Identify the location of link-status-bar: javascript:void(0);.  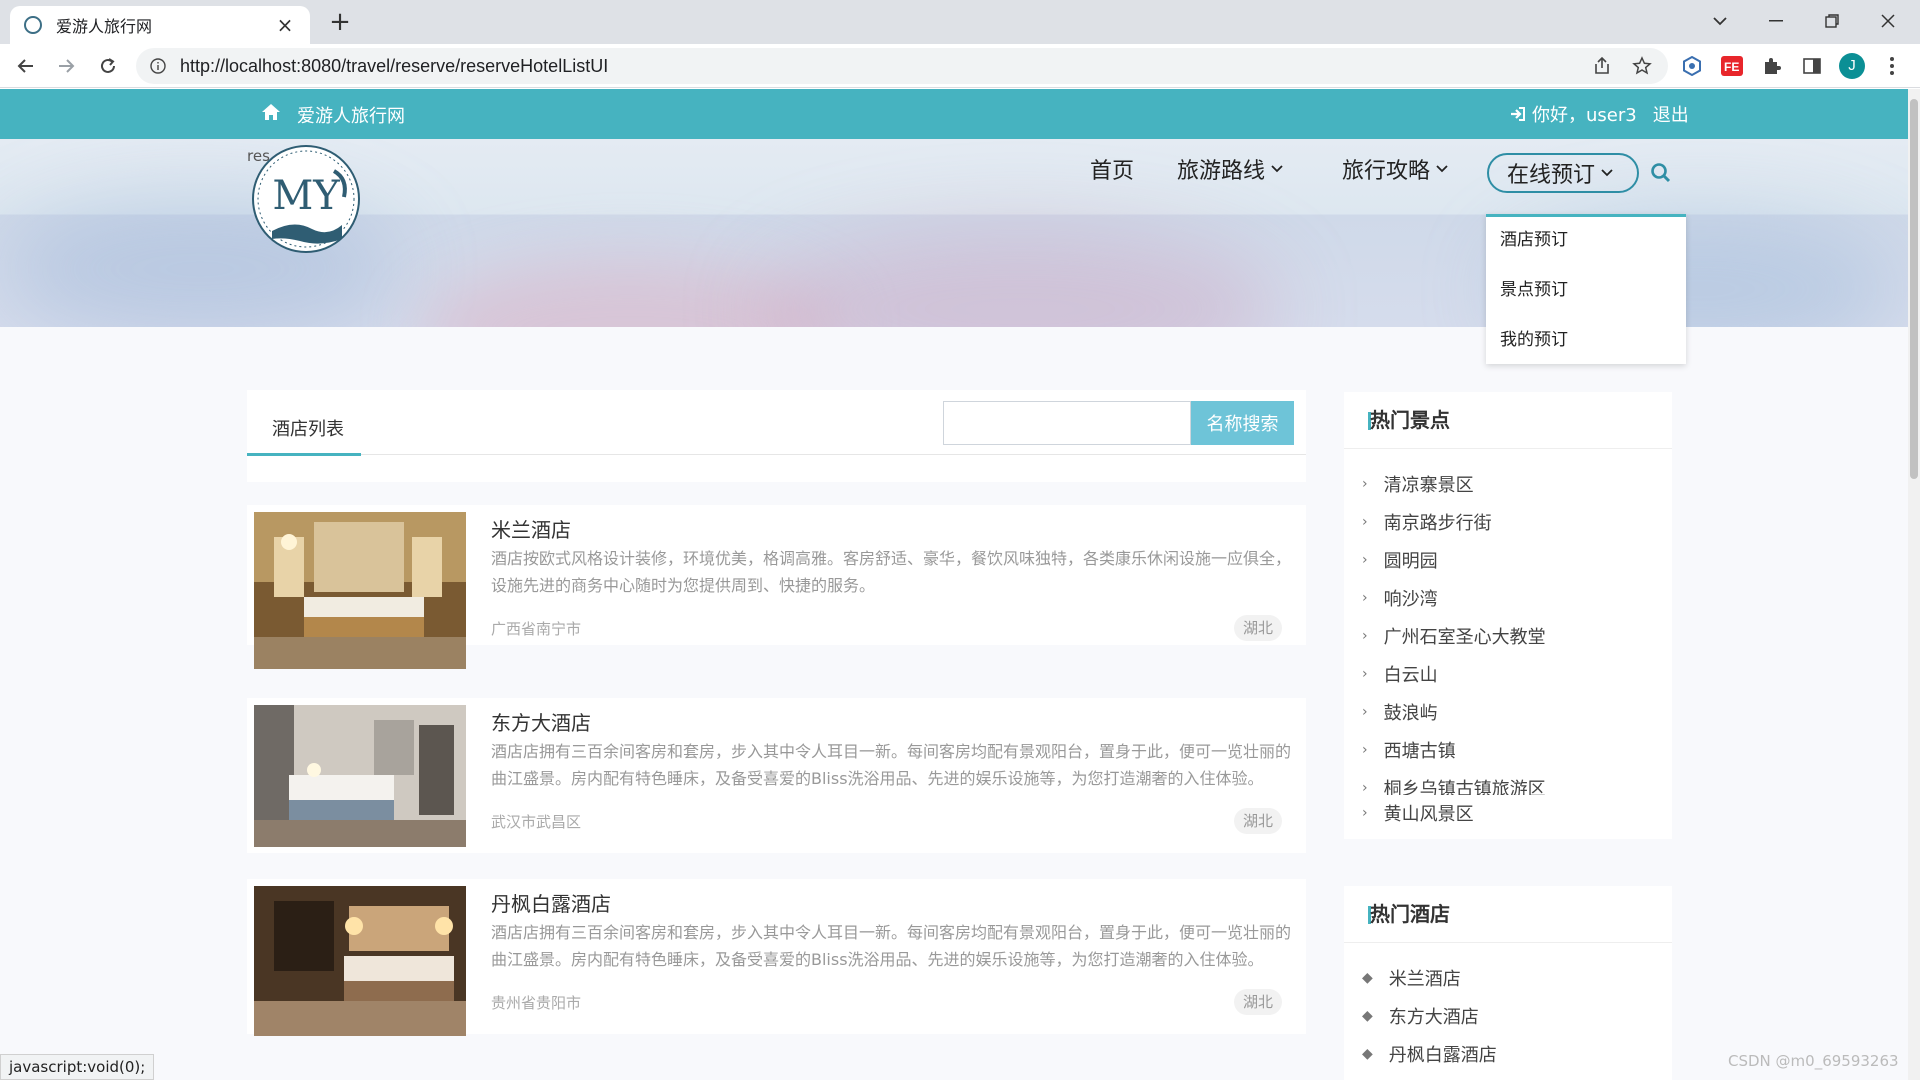
(77, 1067).